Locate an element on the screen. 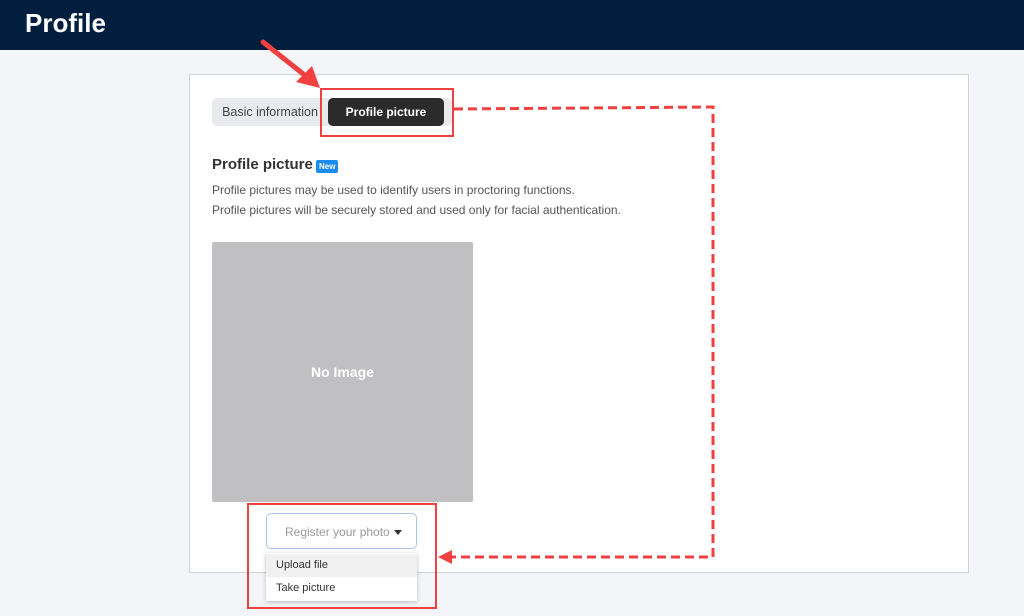 The image size is (1024, 616). no-image-label: No Image is located at coordinates (342, 372).